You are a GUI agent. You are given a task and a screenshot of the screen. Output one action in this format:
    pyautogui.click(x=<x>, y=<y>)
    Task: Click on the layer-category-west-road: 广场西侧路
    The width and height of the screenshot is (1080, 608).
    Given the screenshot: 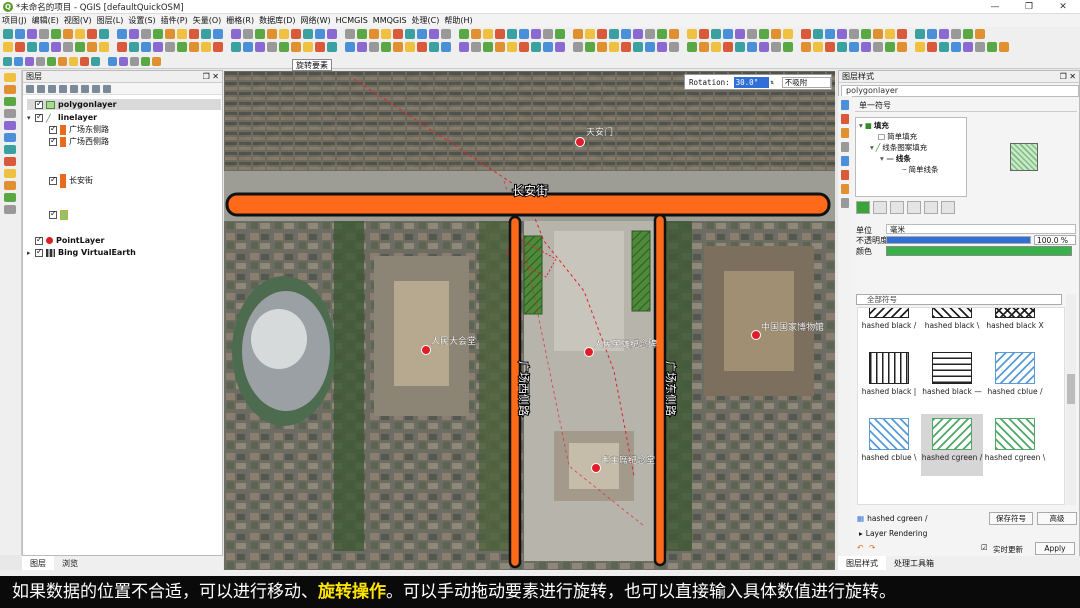 What is the action you would take?
    pyautogui.click(x=79, y=141)
    